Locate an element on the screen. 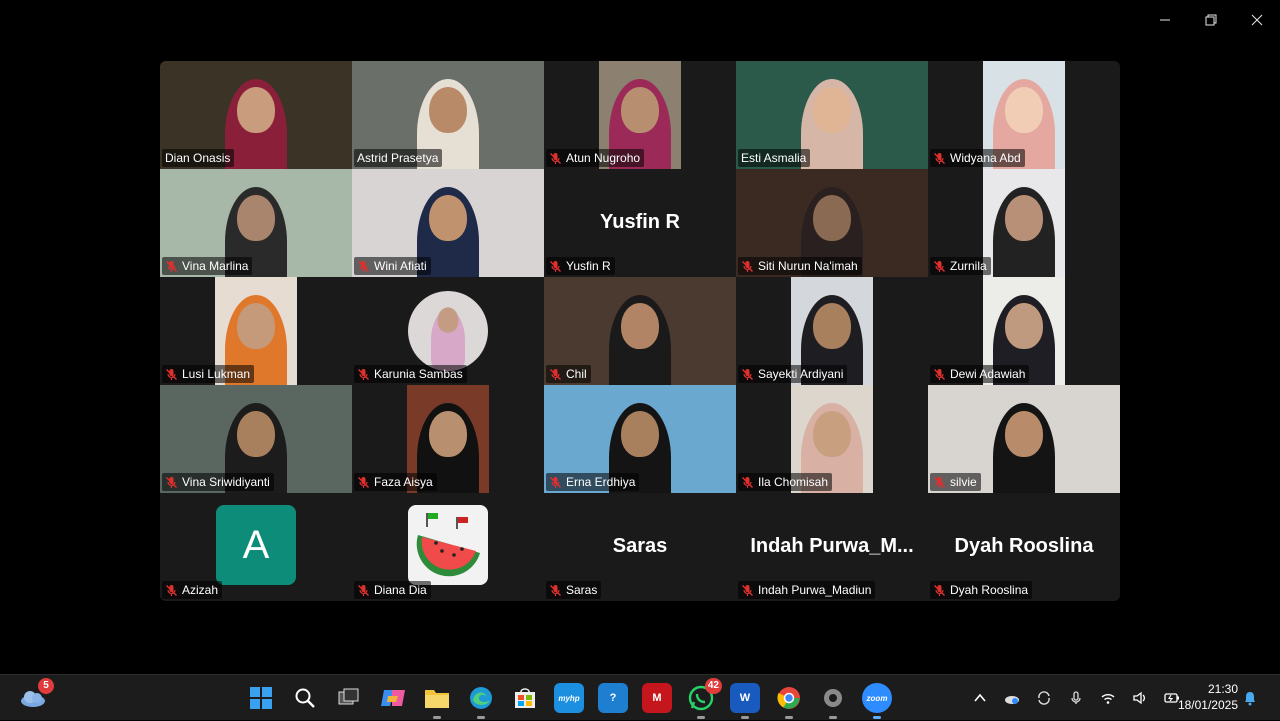 Image resolution: width=1280 pixels, height=721 pixels. participant-tile: Dyah Rooslina Dyah Rooslina is located at coordinates (1024, 547).